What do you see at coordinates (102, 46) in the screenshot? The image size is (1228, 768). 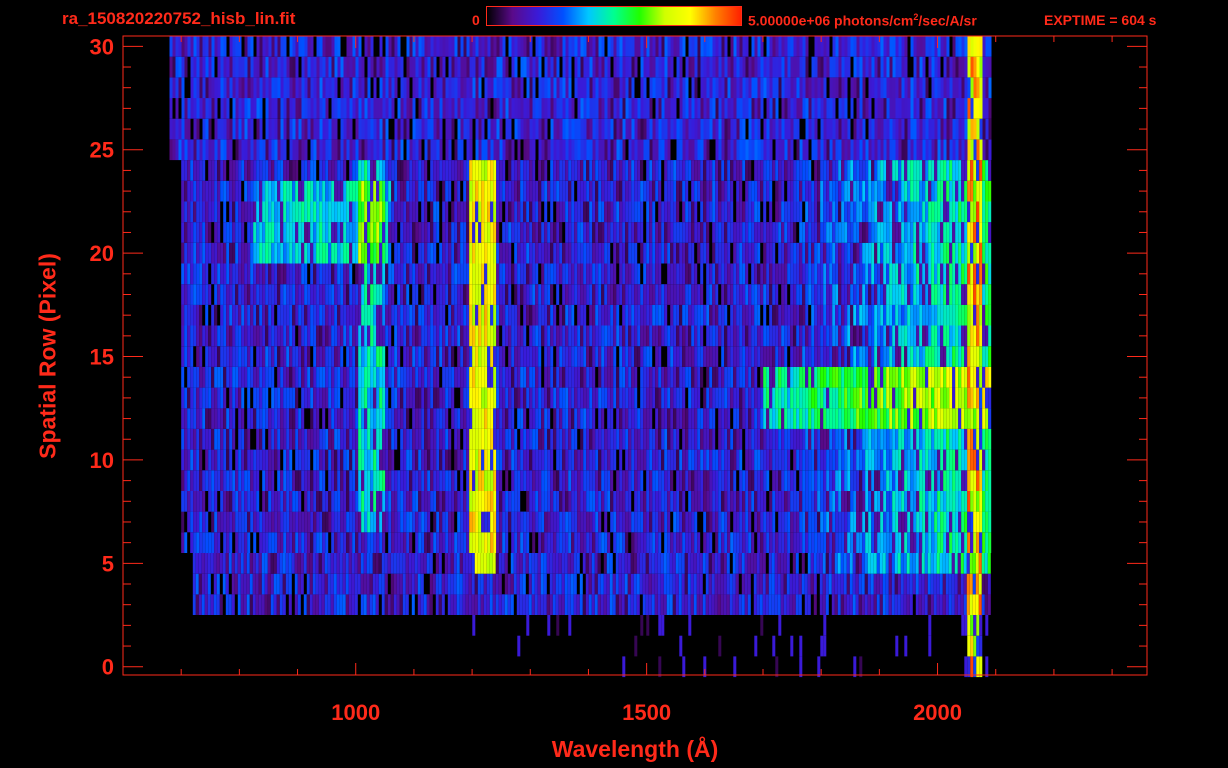 I see `y-tick-label: 30` at bounding box center [102, 46].